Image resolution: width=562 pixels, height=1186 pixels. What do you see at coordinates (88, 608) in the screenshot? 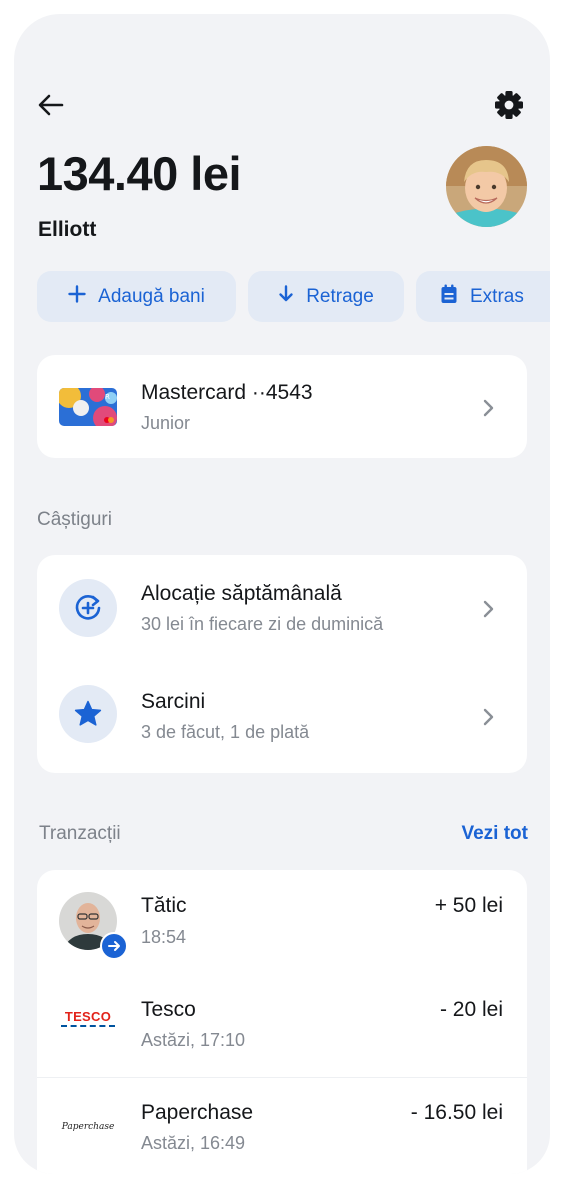
I see `recurring-plus-icon` at bounding box center [88, 608].